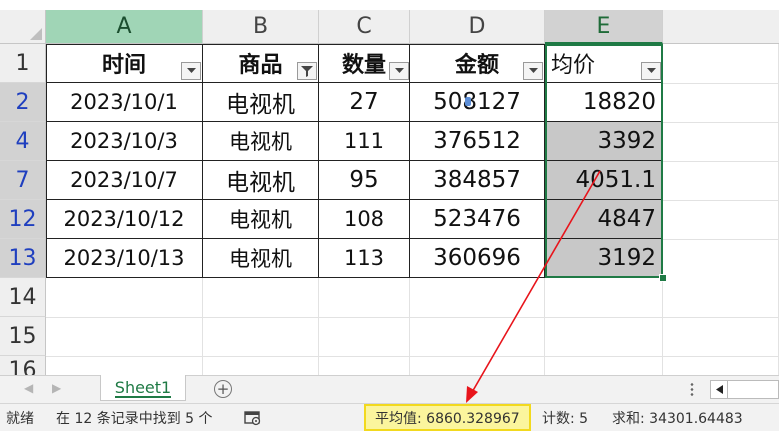  I want to click on top-strip, so click(389, 5).